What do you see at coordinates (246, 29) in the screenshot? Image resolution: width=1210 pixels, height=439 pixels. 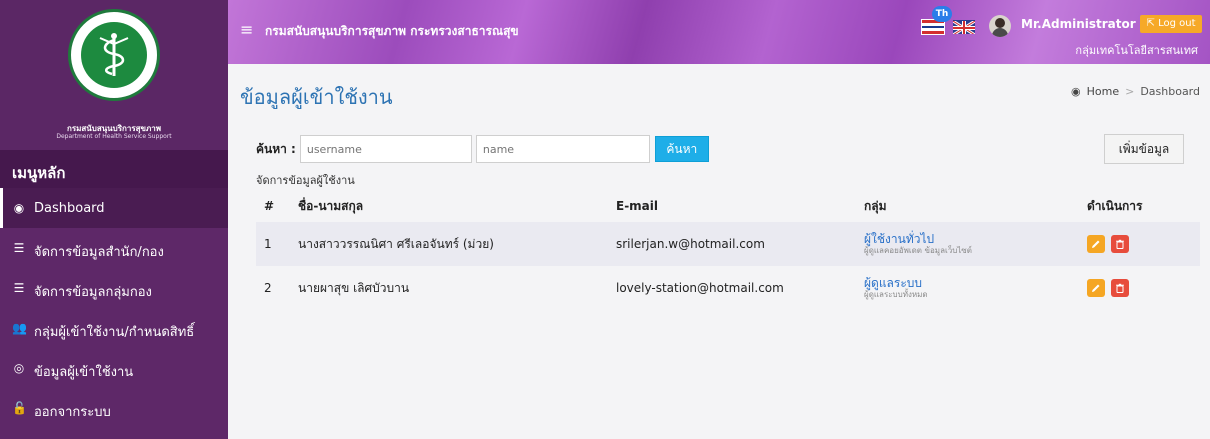 I see `hamburger-menu-icon: ≡` at bounding box center [246, 29].